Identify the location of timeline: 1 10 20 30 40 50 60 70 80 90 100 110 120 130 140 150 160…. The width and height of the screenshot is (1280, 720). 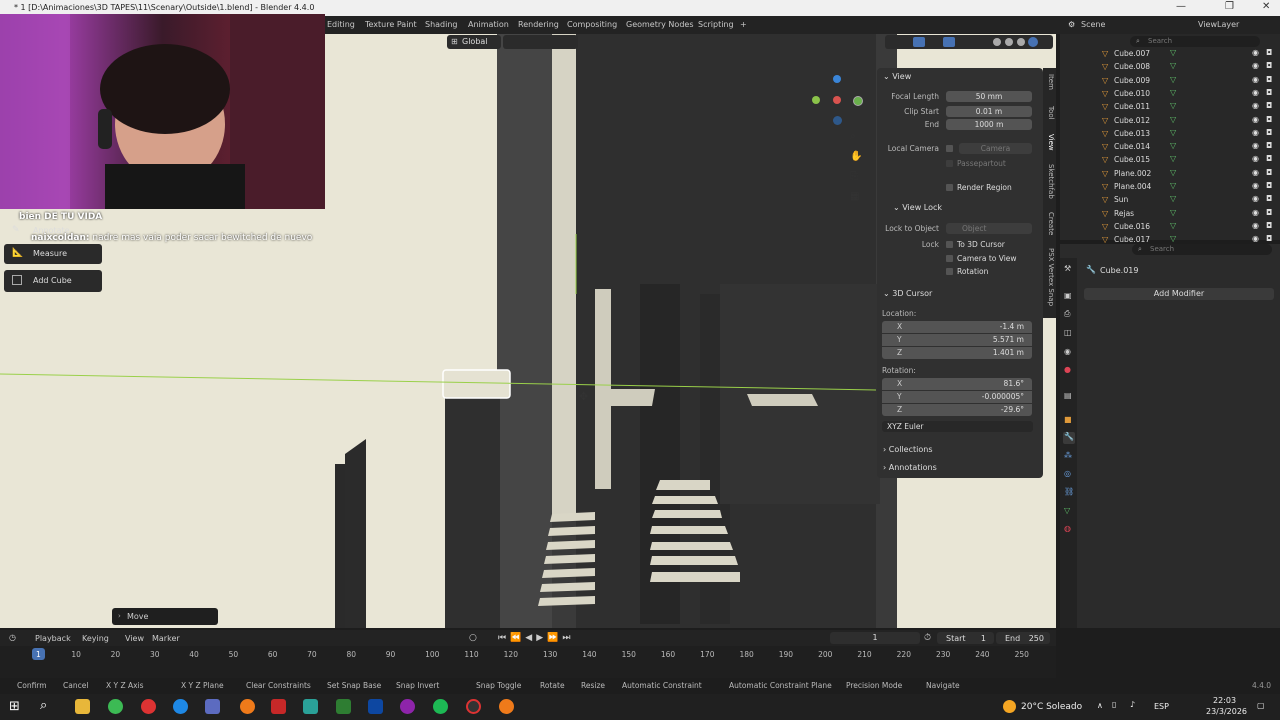
(528, 662).